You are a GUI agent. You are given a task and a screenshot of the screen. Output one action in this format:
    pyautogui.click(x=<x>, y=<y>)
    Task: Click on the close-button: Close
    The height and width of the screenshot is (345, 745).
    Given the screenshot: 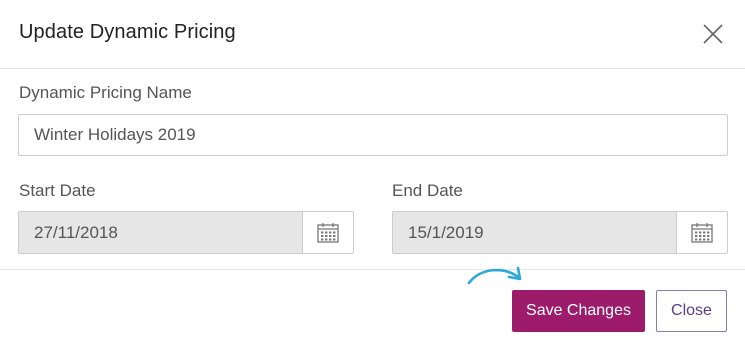 What is the action you would take?
    pyautogui.click(x=691, y=311)
    